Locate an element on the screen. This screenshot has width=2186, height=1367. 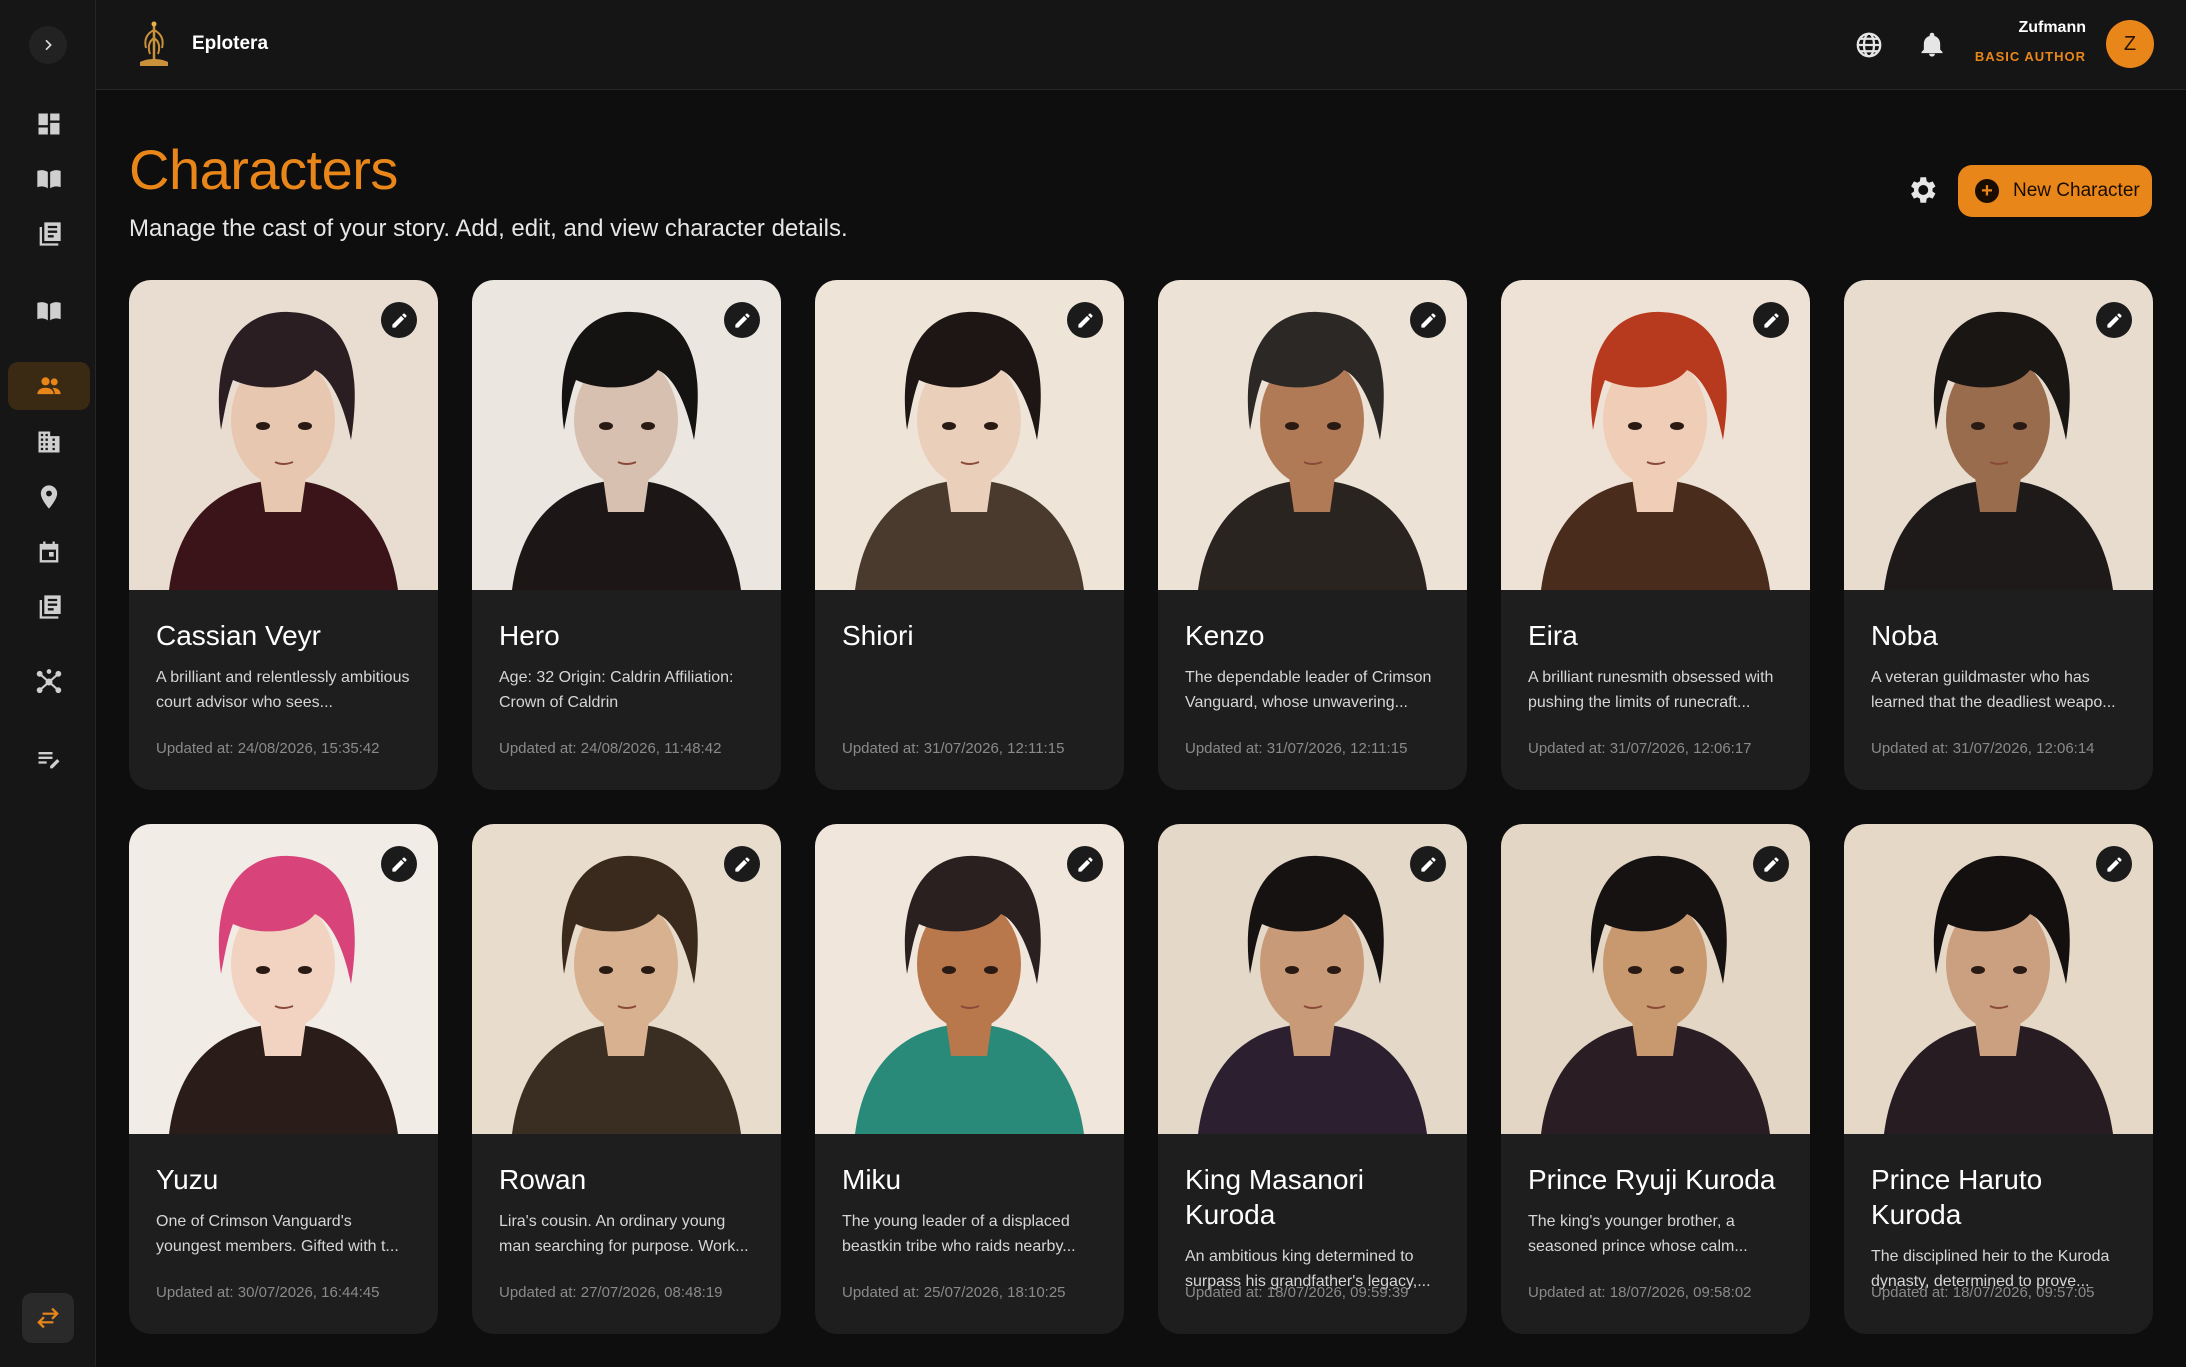
switch-project-button is located at coordinates (48, 1318).